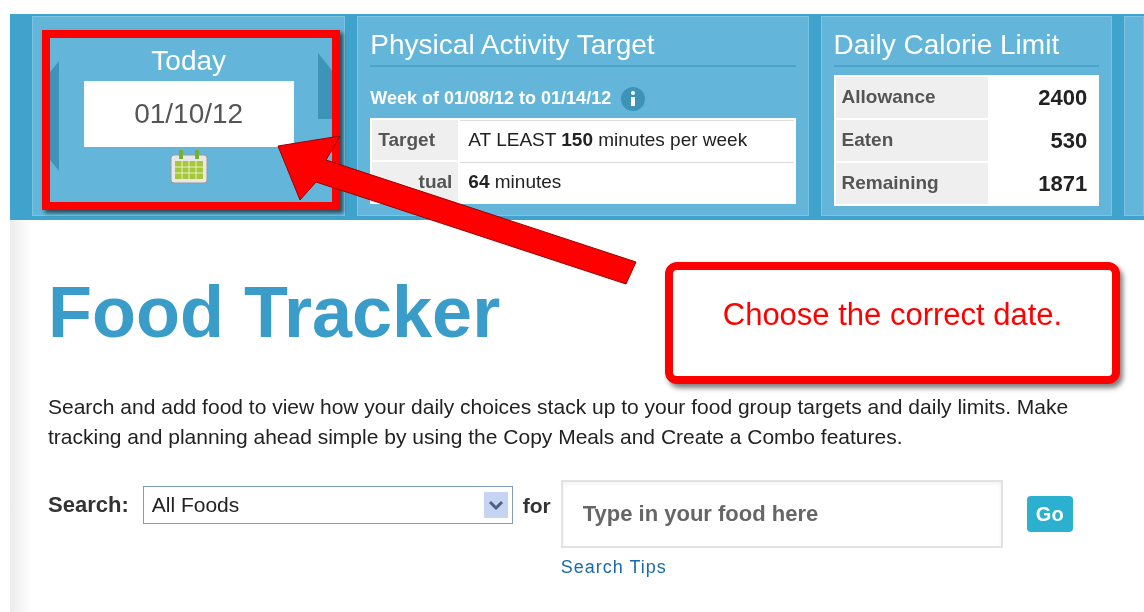 This screenshot has height=612, width=1144. Describe the element at coordinates (633, 98) in the screenshot. I see `info-icon` at that location.